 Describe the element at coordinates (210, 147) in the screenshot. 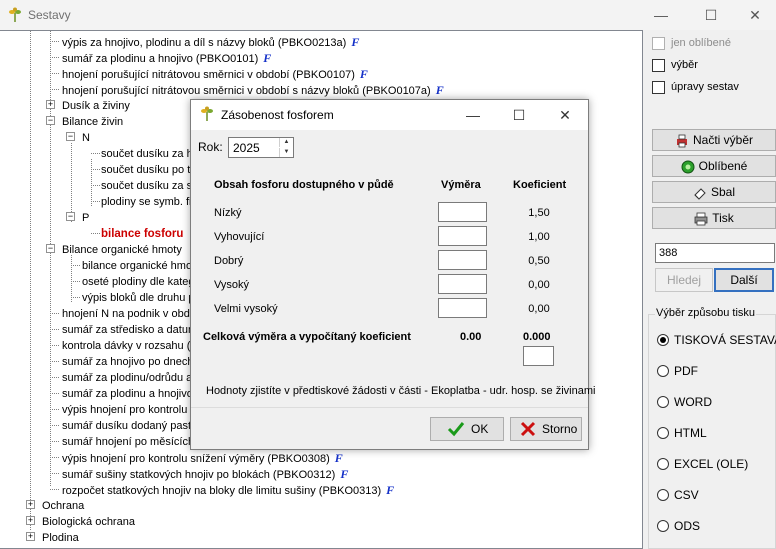

I see `year-label: Rok:` at that location.